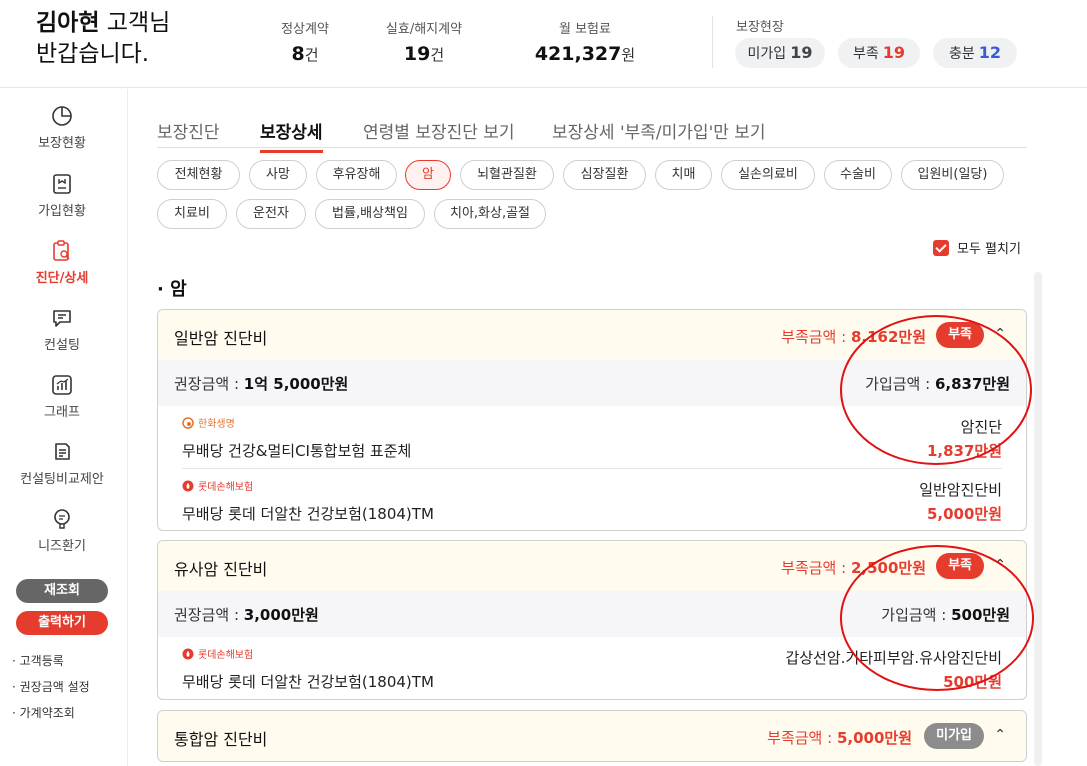  What do you see at coordinates (954, 736) in the screenshot?
I see `status-badge: 미가입` at bounding box center [954, 736].